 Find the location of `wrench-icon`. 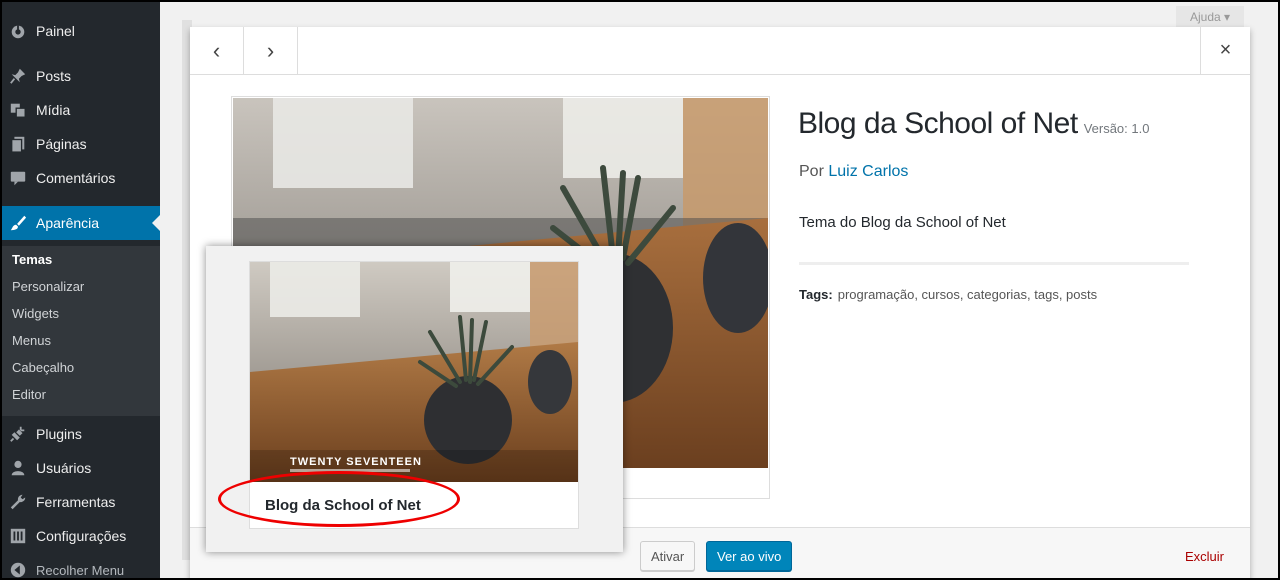

wrench-icon is located at coordinates (18, 502).